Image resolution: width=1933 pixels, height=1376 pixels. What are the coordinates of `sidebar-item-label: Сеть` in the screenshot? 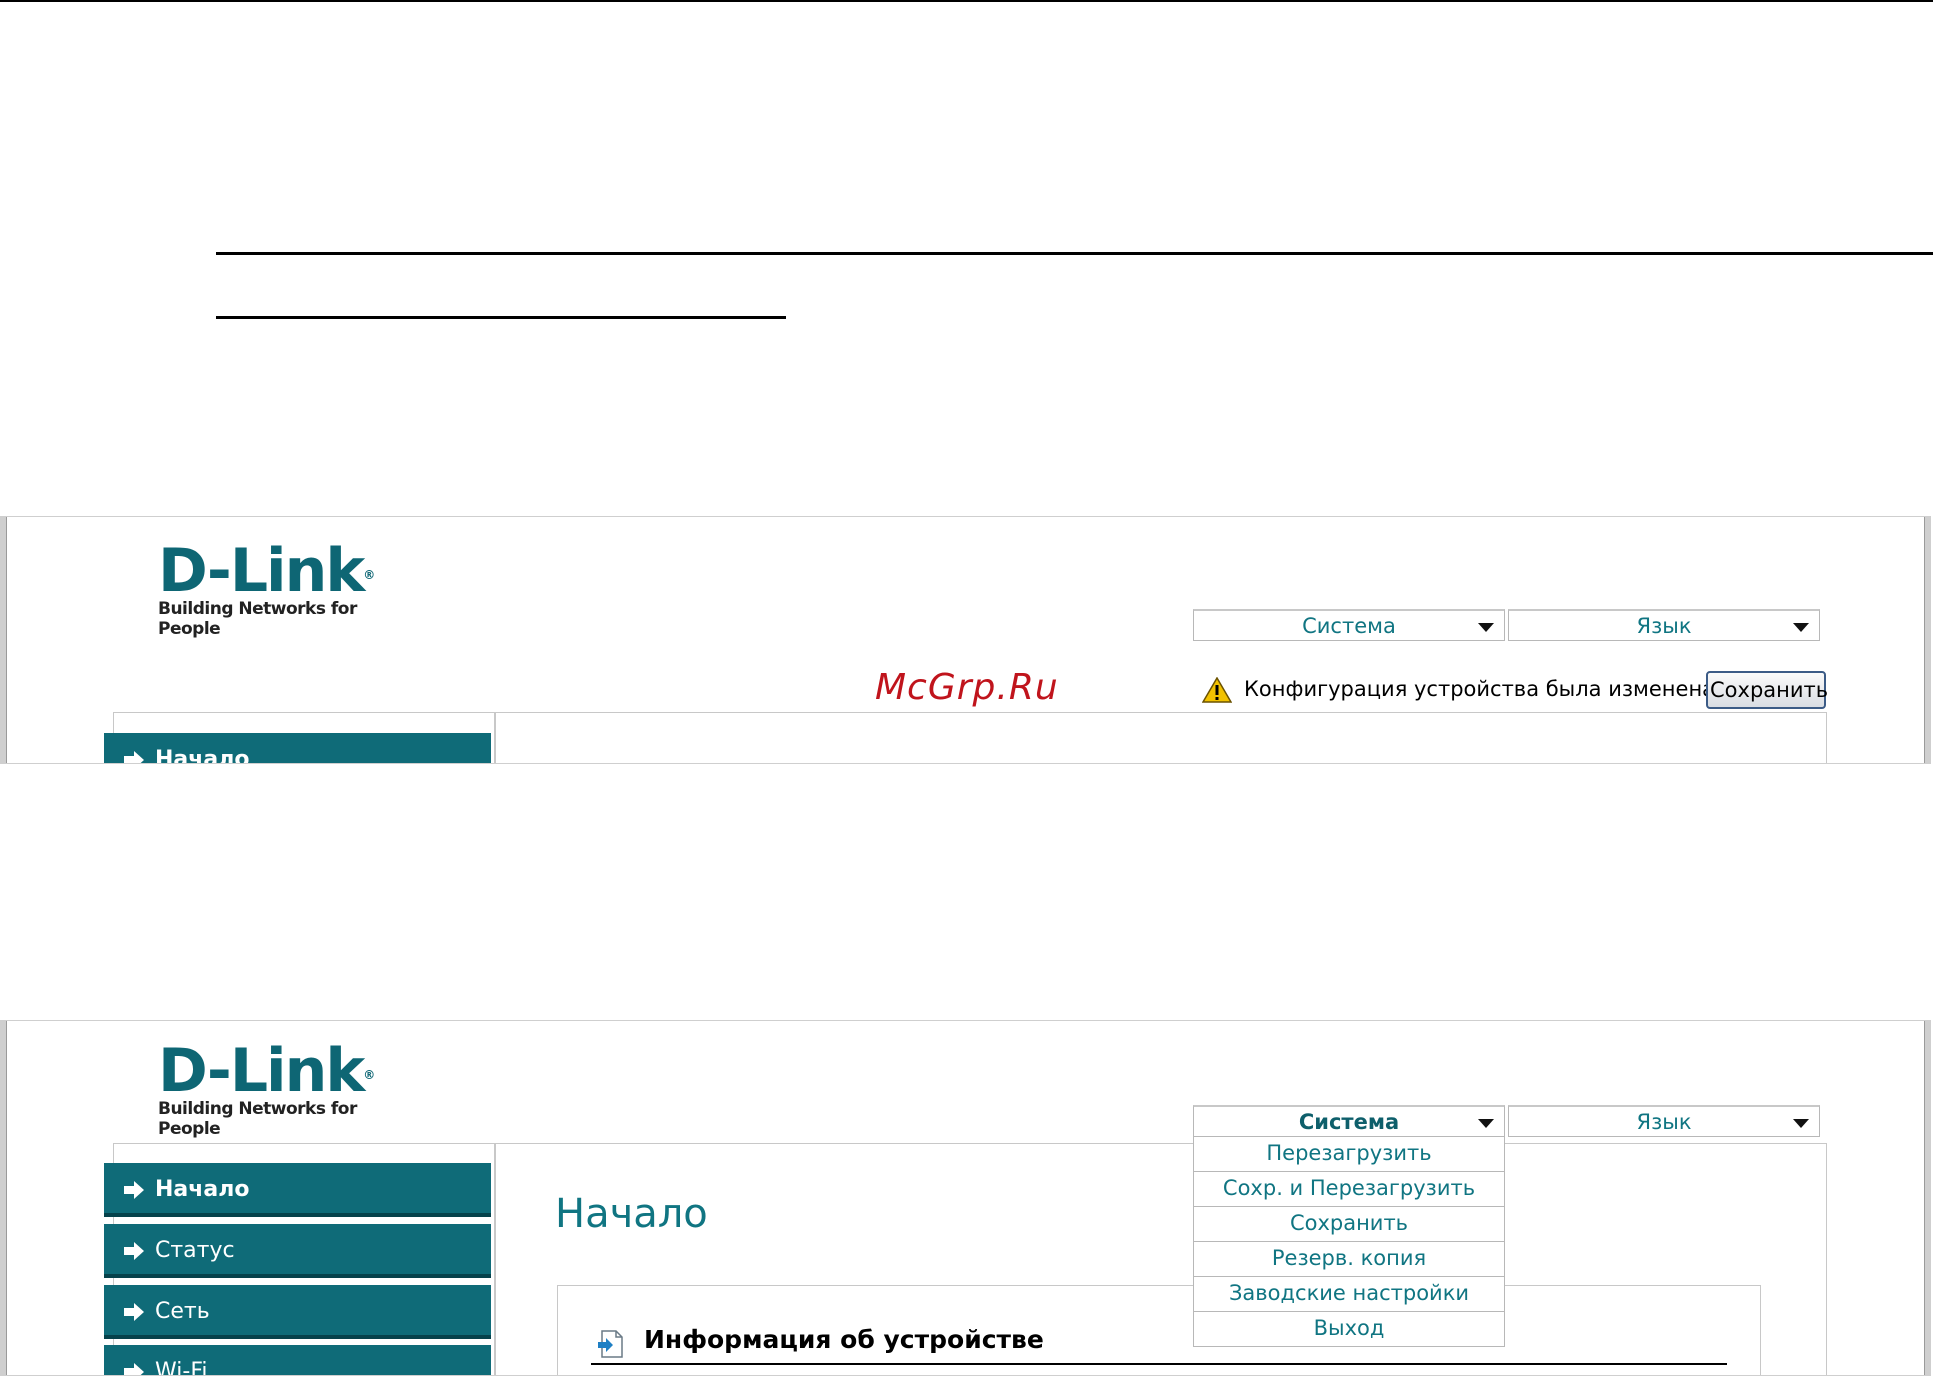 It's located at (182, 1311).